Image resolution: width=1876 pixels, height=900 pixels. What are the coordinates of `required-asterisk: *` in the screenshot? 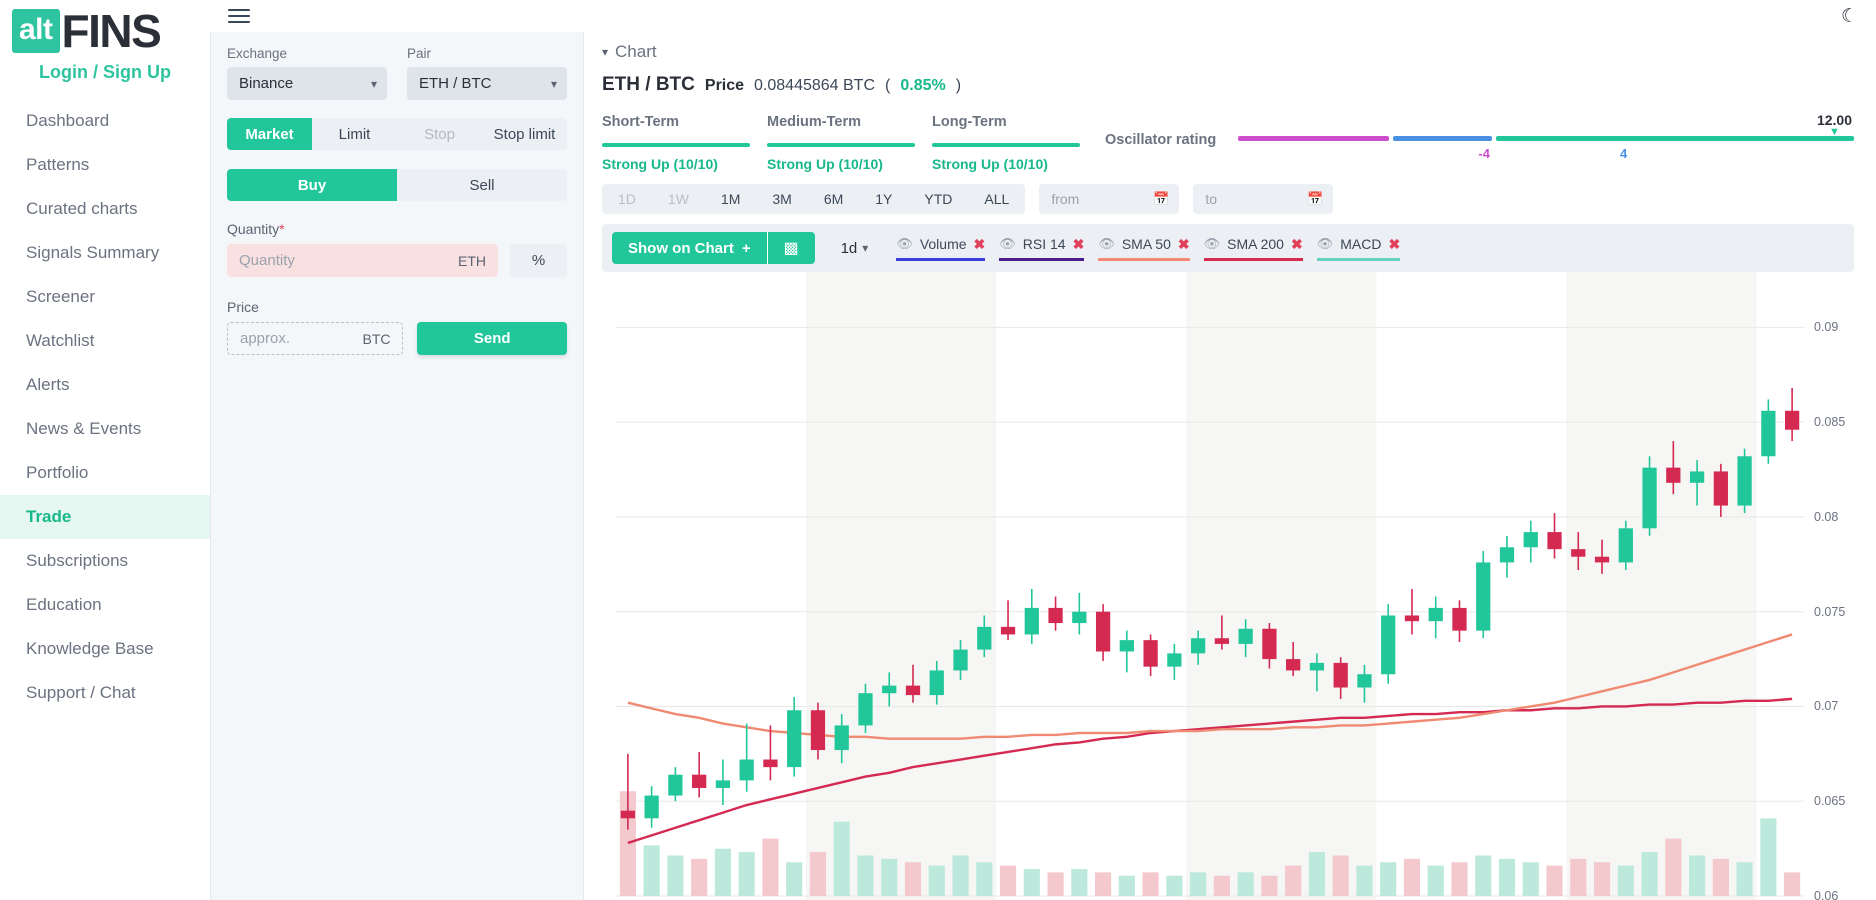 It's located at (282, 229).